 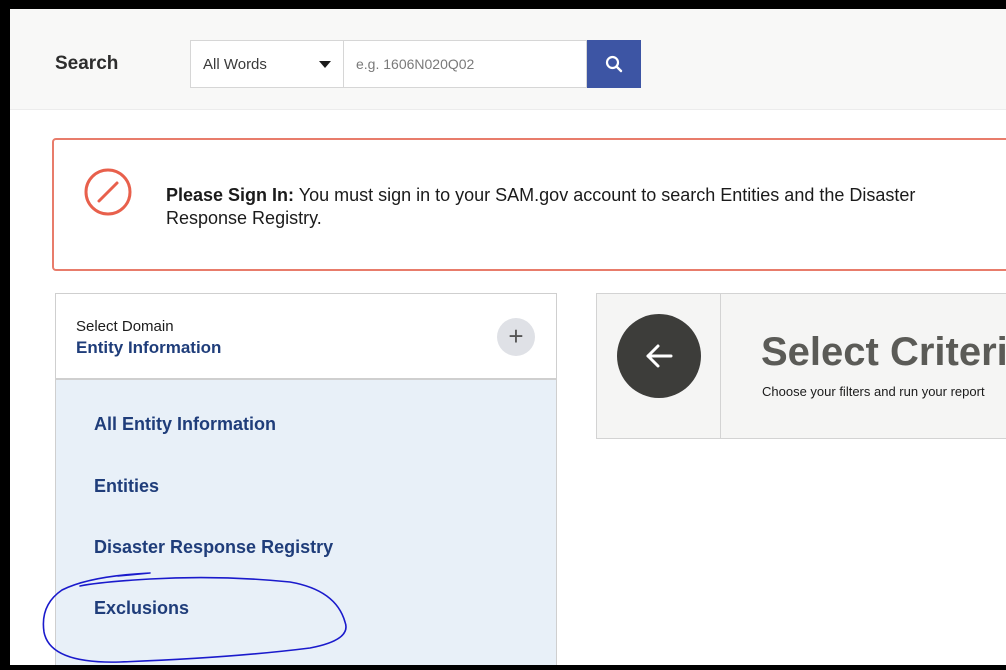 I want to click on domain-selector: Select Domain Entity Information +, so click(x=306, y=337).